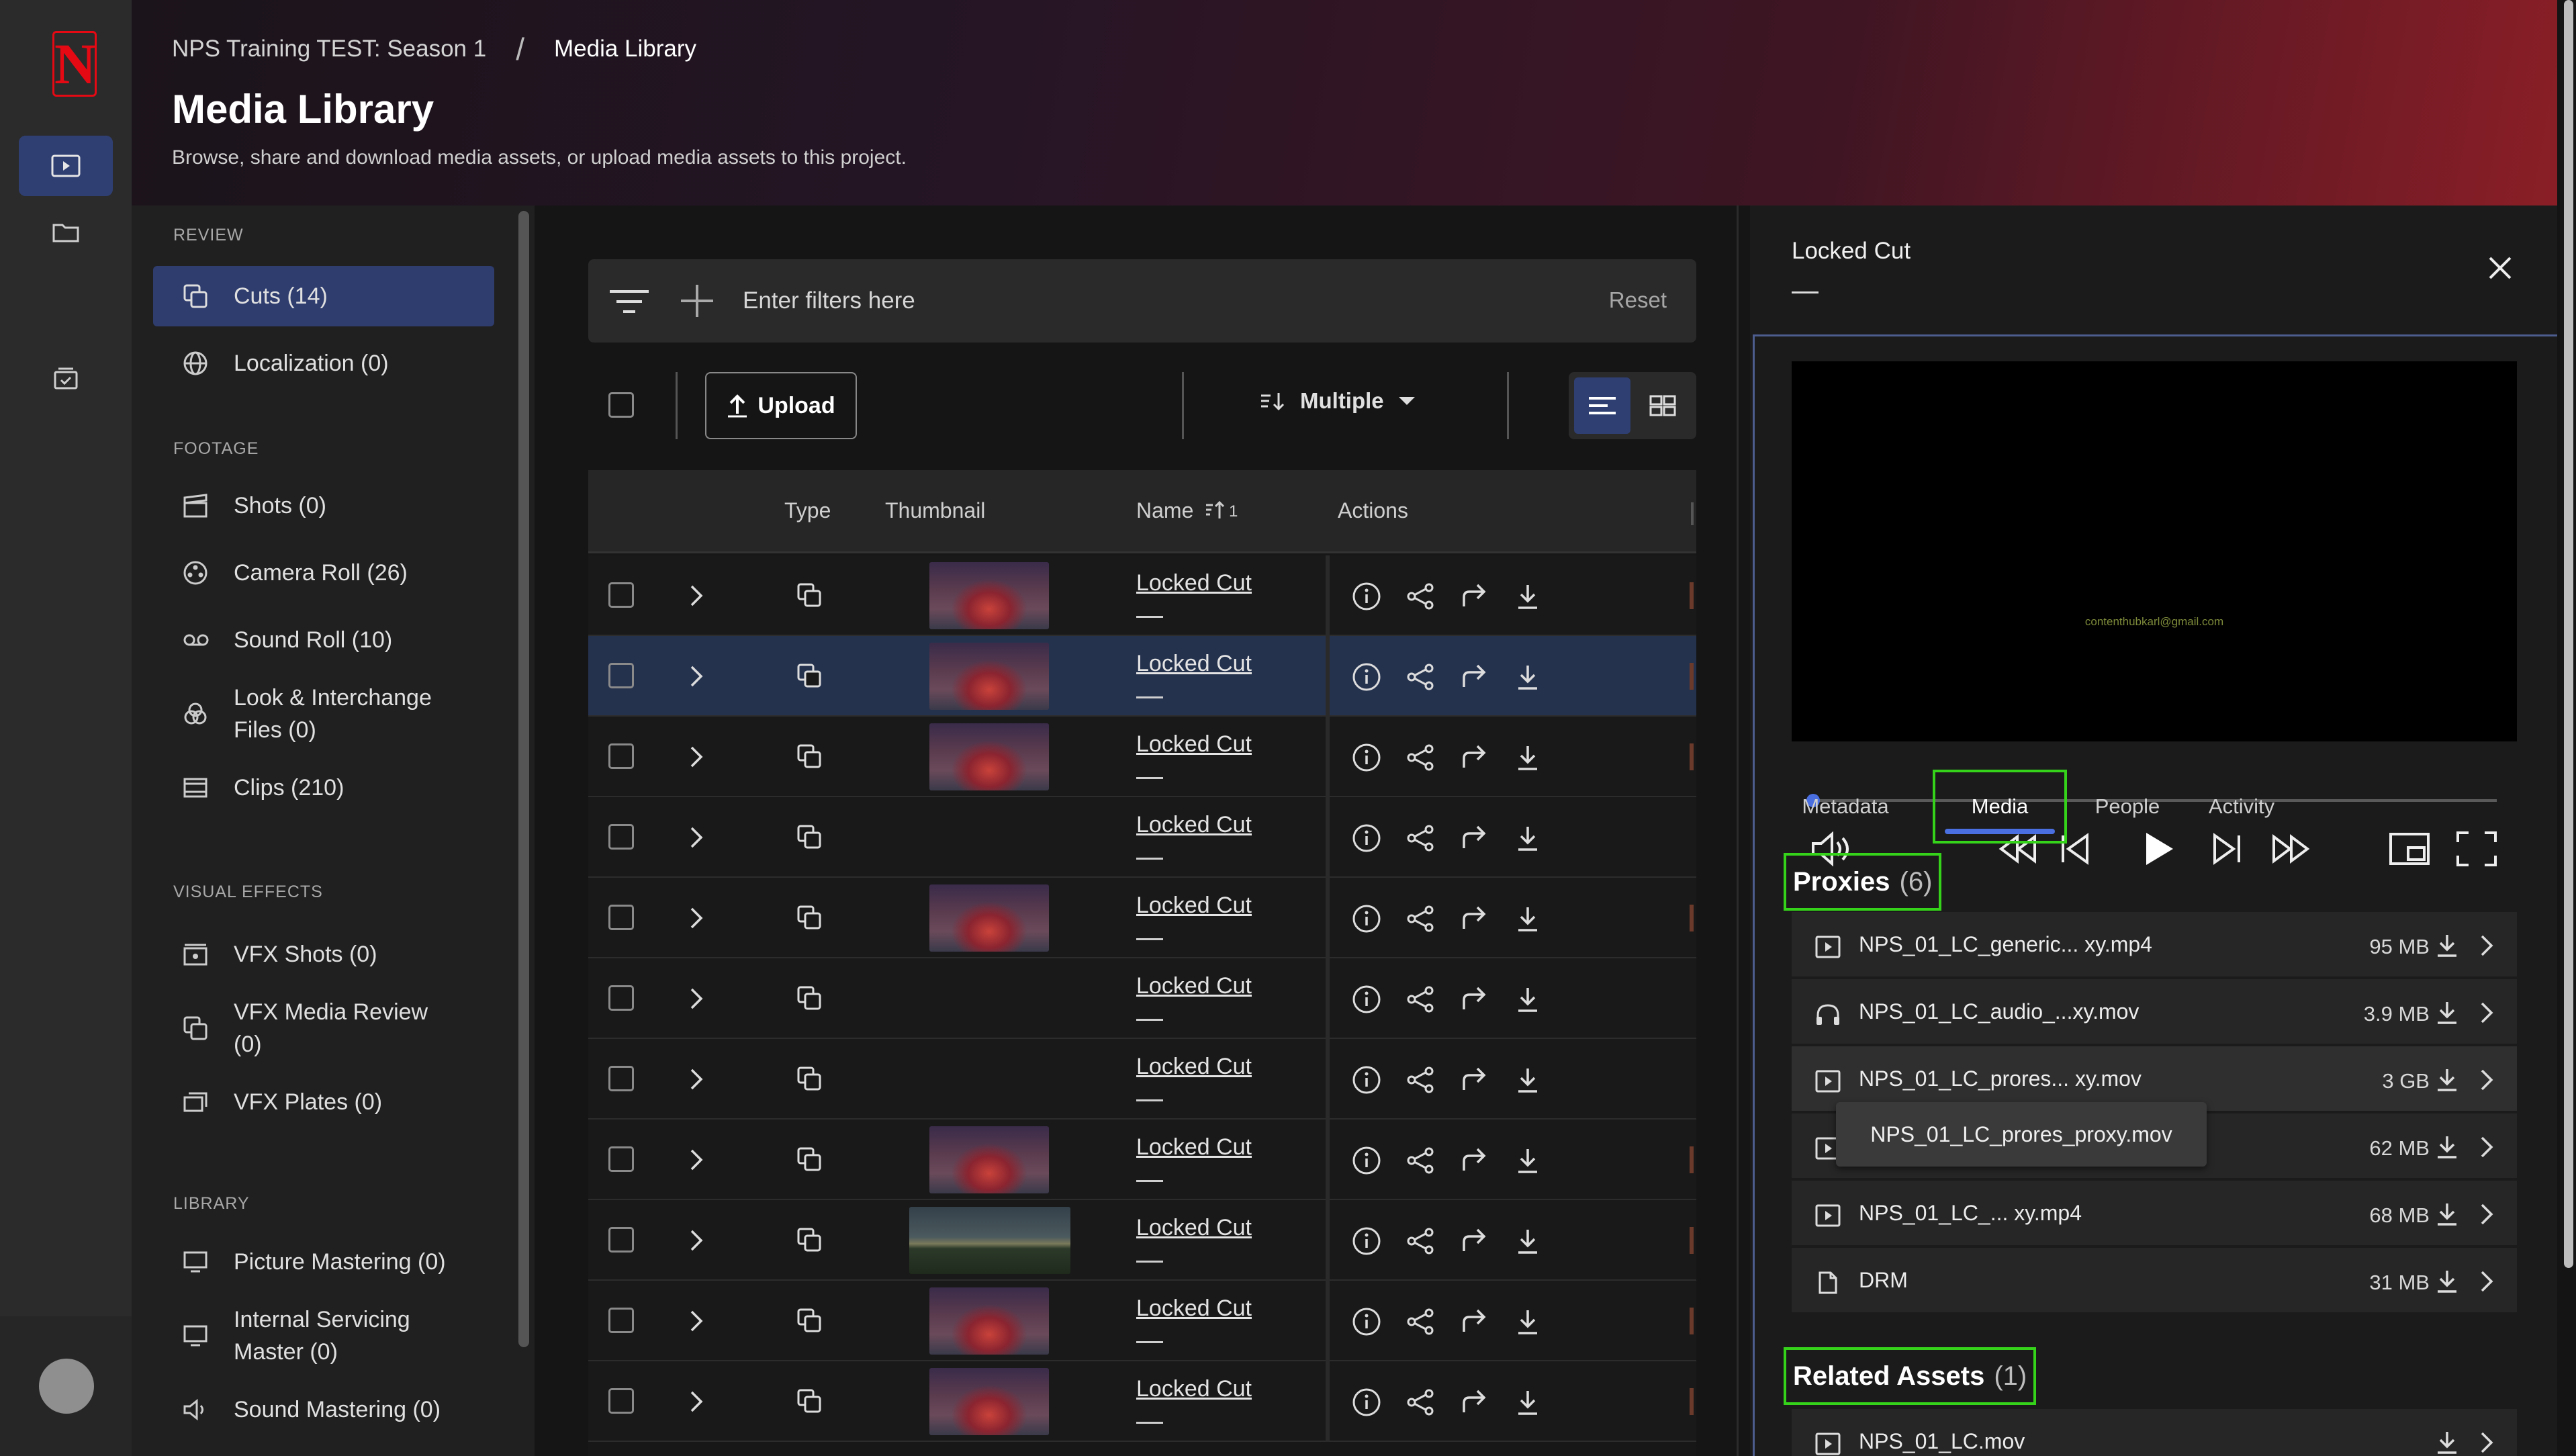 Image resolution: width=2576 pixels, height=1456 pixels. What do you see at coordinates (2127, 807) in the screenshot?
I see `tab-people: People` at bounding box center [2127, 807].